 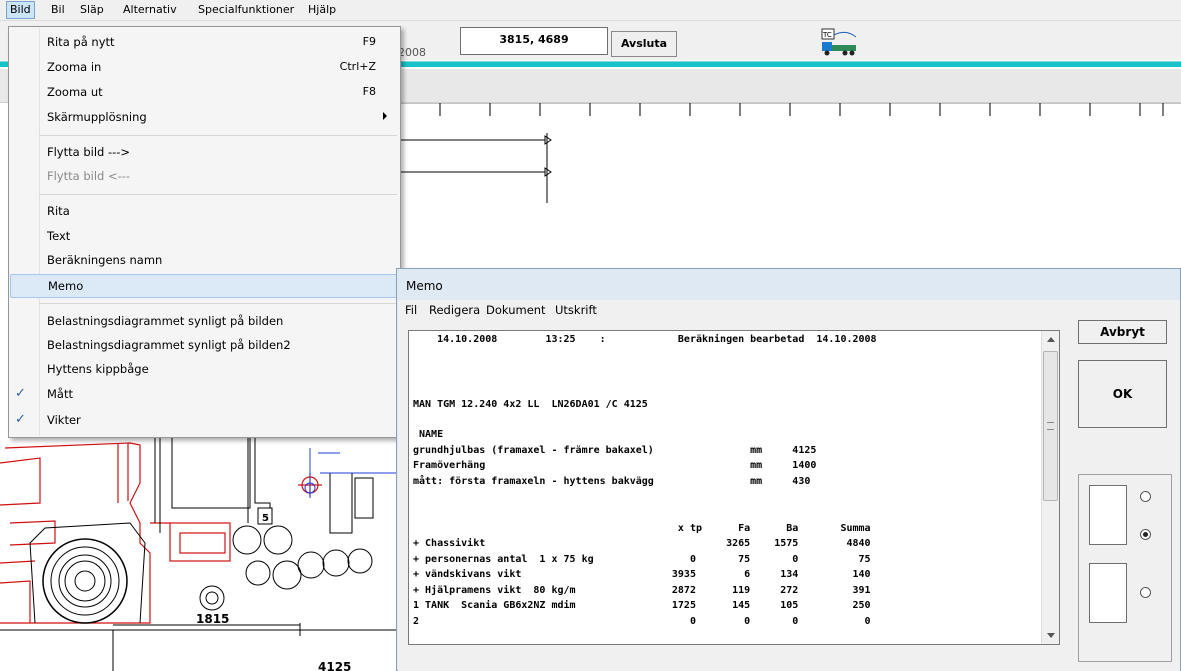 I want to click on memo-line: Framöverhäng mm 1400, so click(x=615, y=465).